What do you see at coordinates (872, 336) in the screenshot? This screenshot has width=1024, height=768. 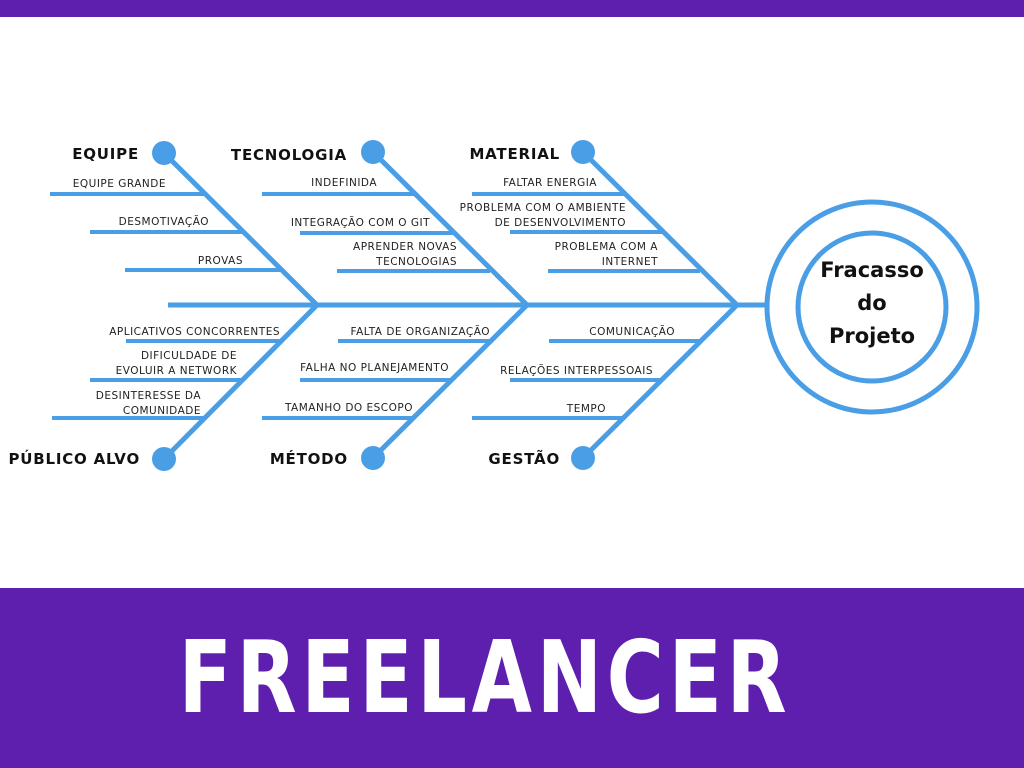 I see `head-line-3: Projeto` at bounding box center [872, 336].